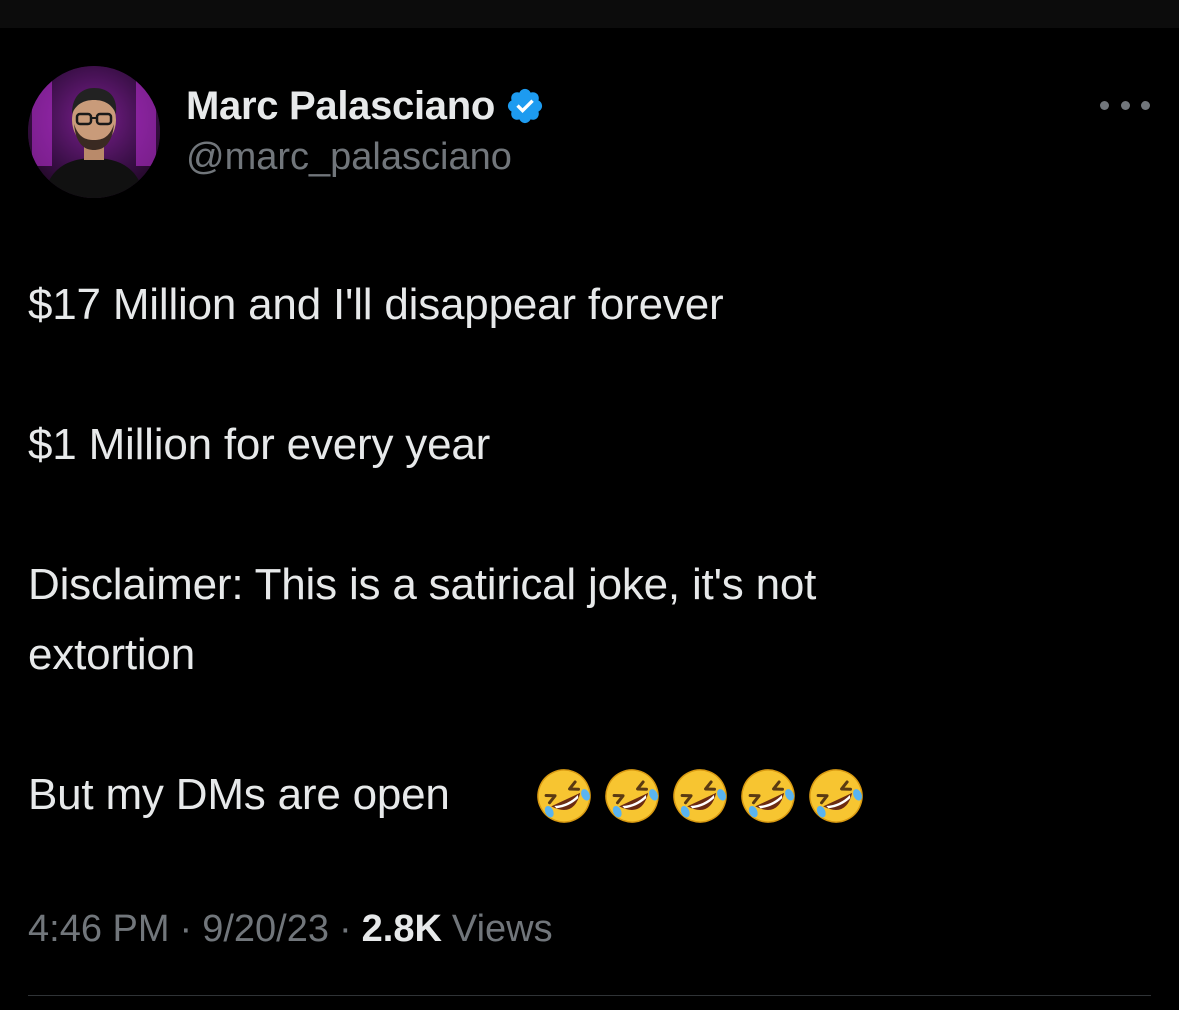  Describe the element at coordinates (349, 157) in the screenshot. I see `author-handle: @marc_palasciano` at that location.